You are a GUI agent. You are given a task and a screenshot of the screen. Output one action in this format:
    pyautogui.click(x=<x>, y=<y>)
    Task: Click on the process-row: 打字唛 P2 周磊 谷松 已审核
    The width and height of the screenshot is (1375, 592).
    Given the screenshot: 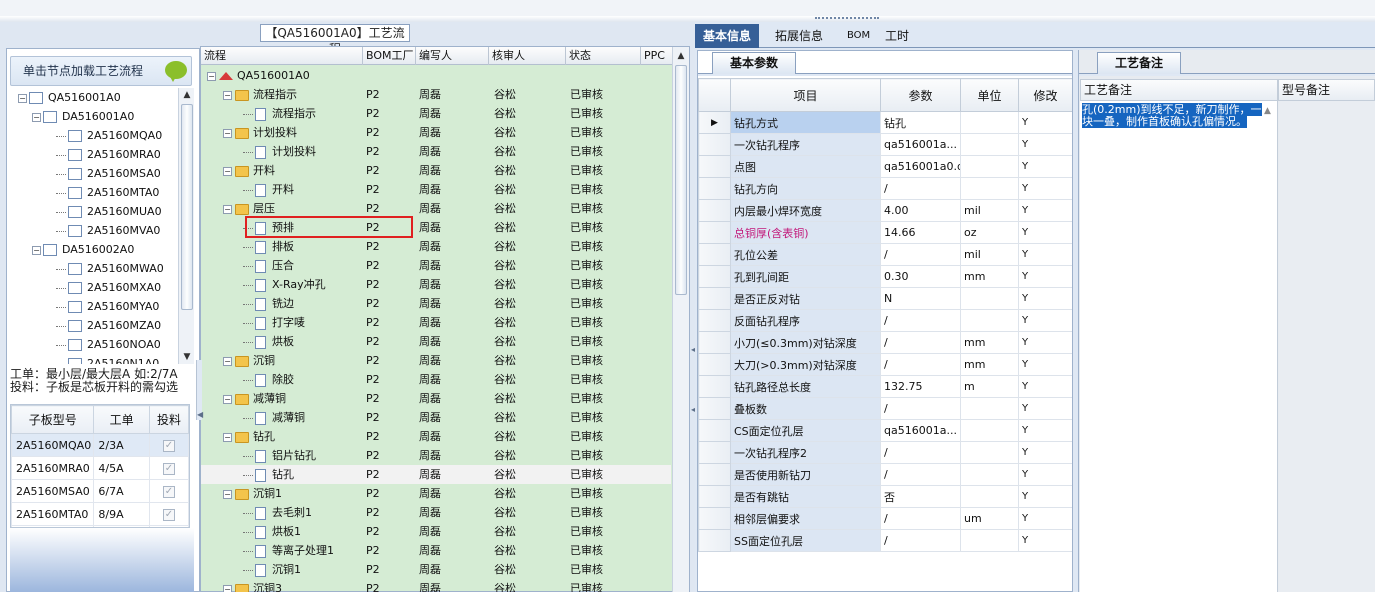 What is the action you would take?
    pyautogui.click(x=436, y=322)
    